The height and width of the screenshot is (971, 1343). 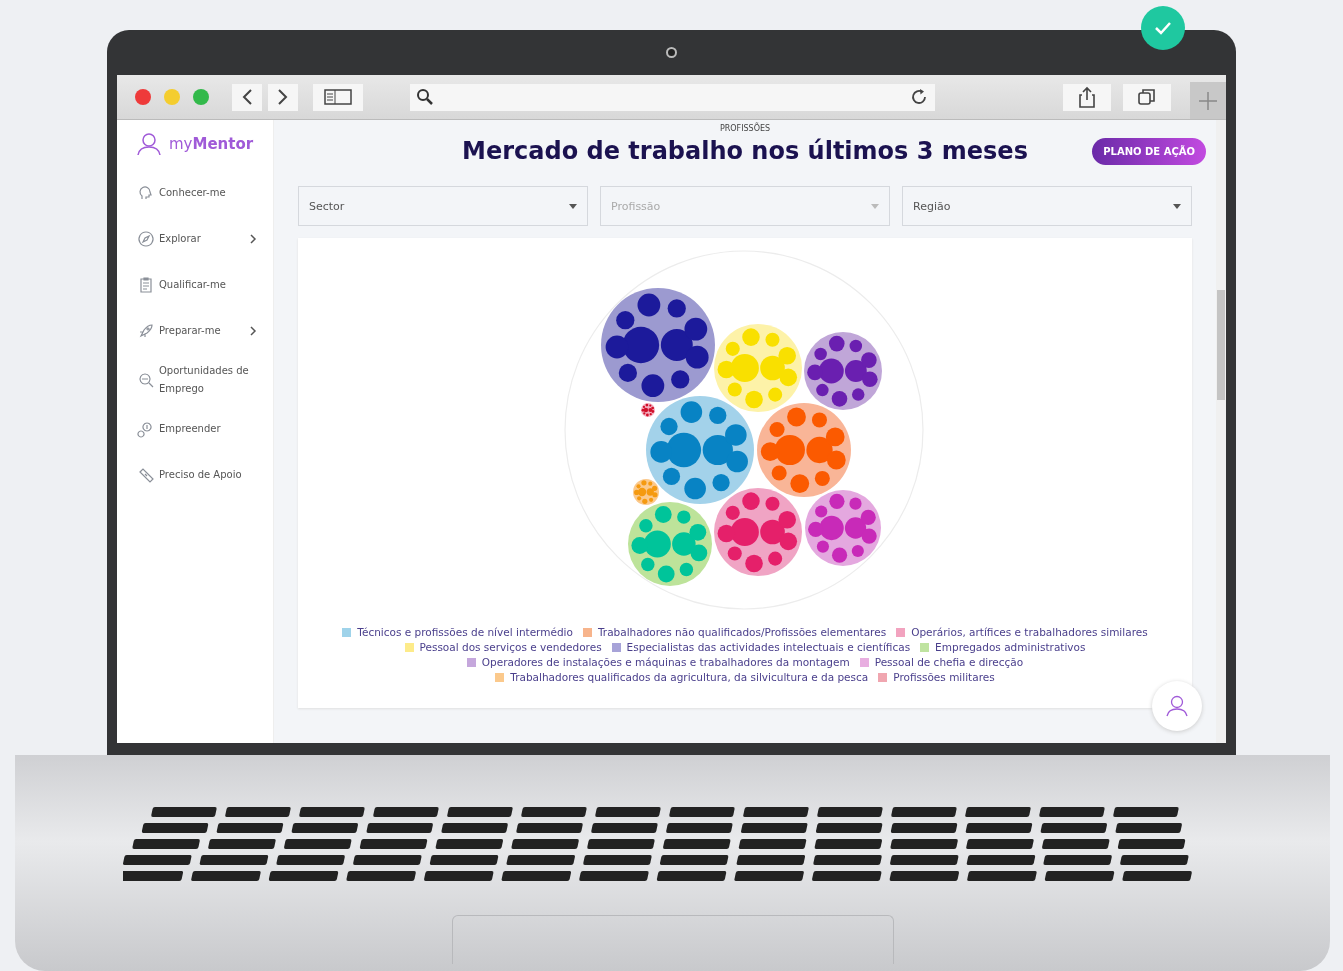 What do you see at coordinates (146, 239) in the screenshot?
I see `compass-icon` at bounding box center [146, 239].